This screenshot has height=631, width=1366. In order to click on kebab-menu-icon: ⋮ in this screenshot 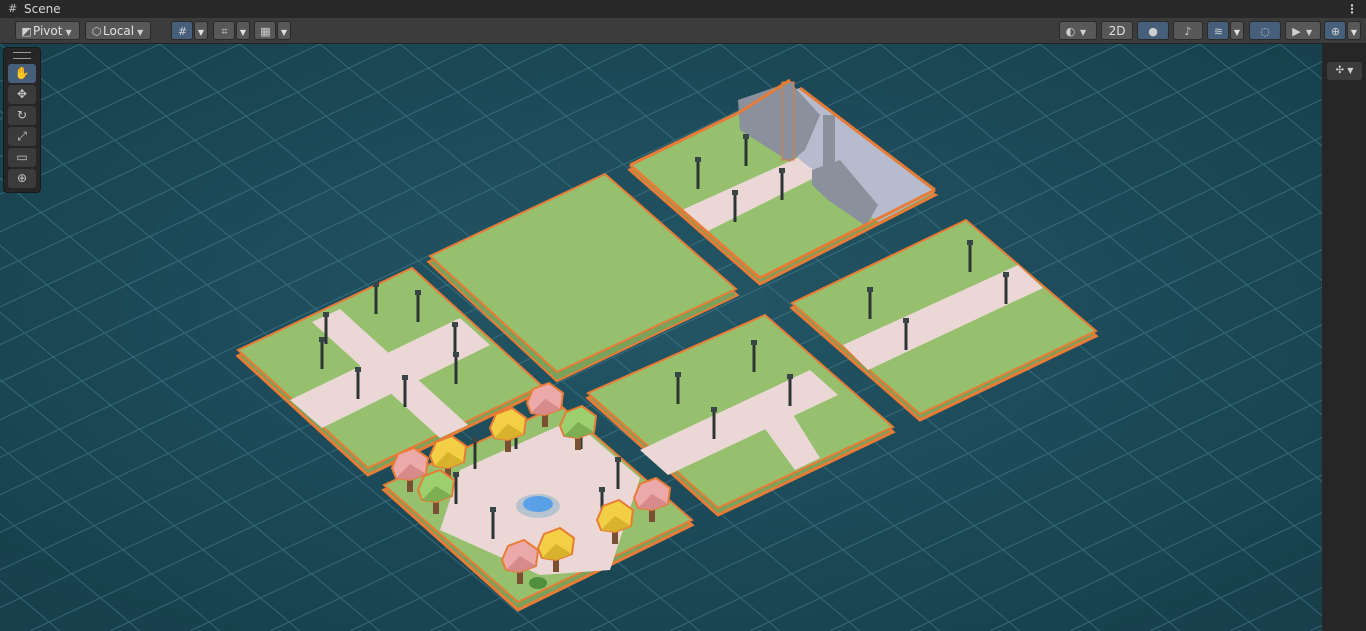, I will do `click(1352, 9)`.